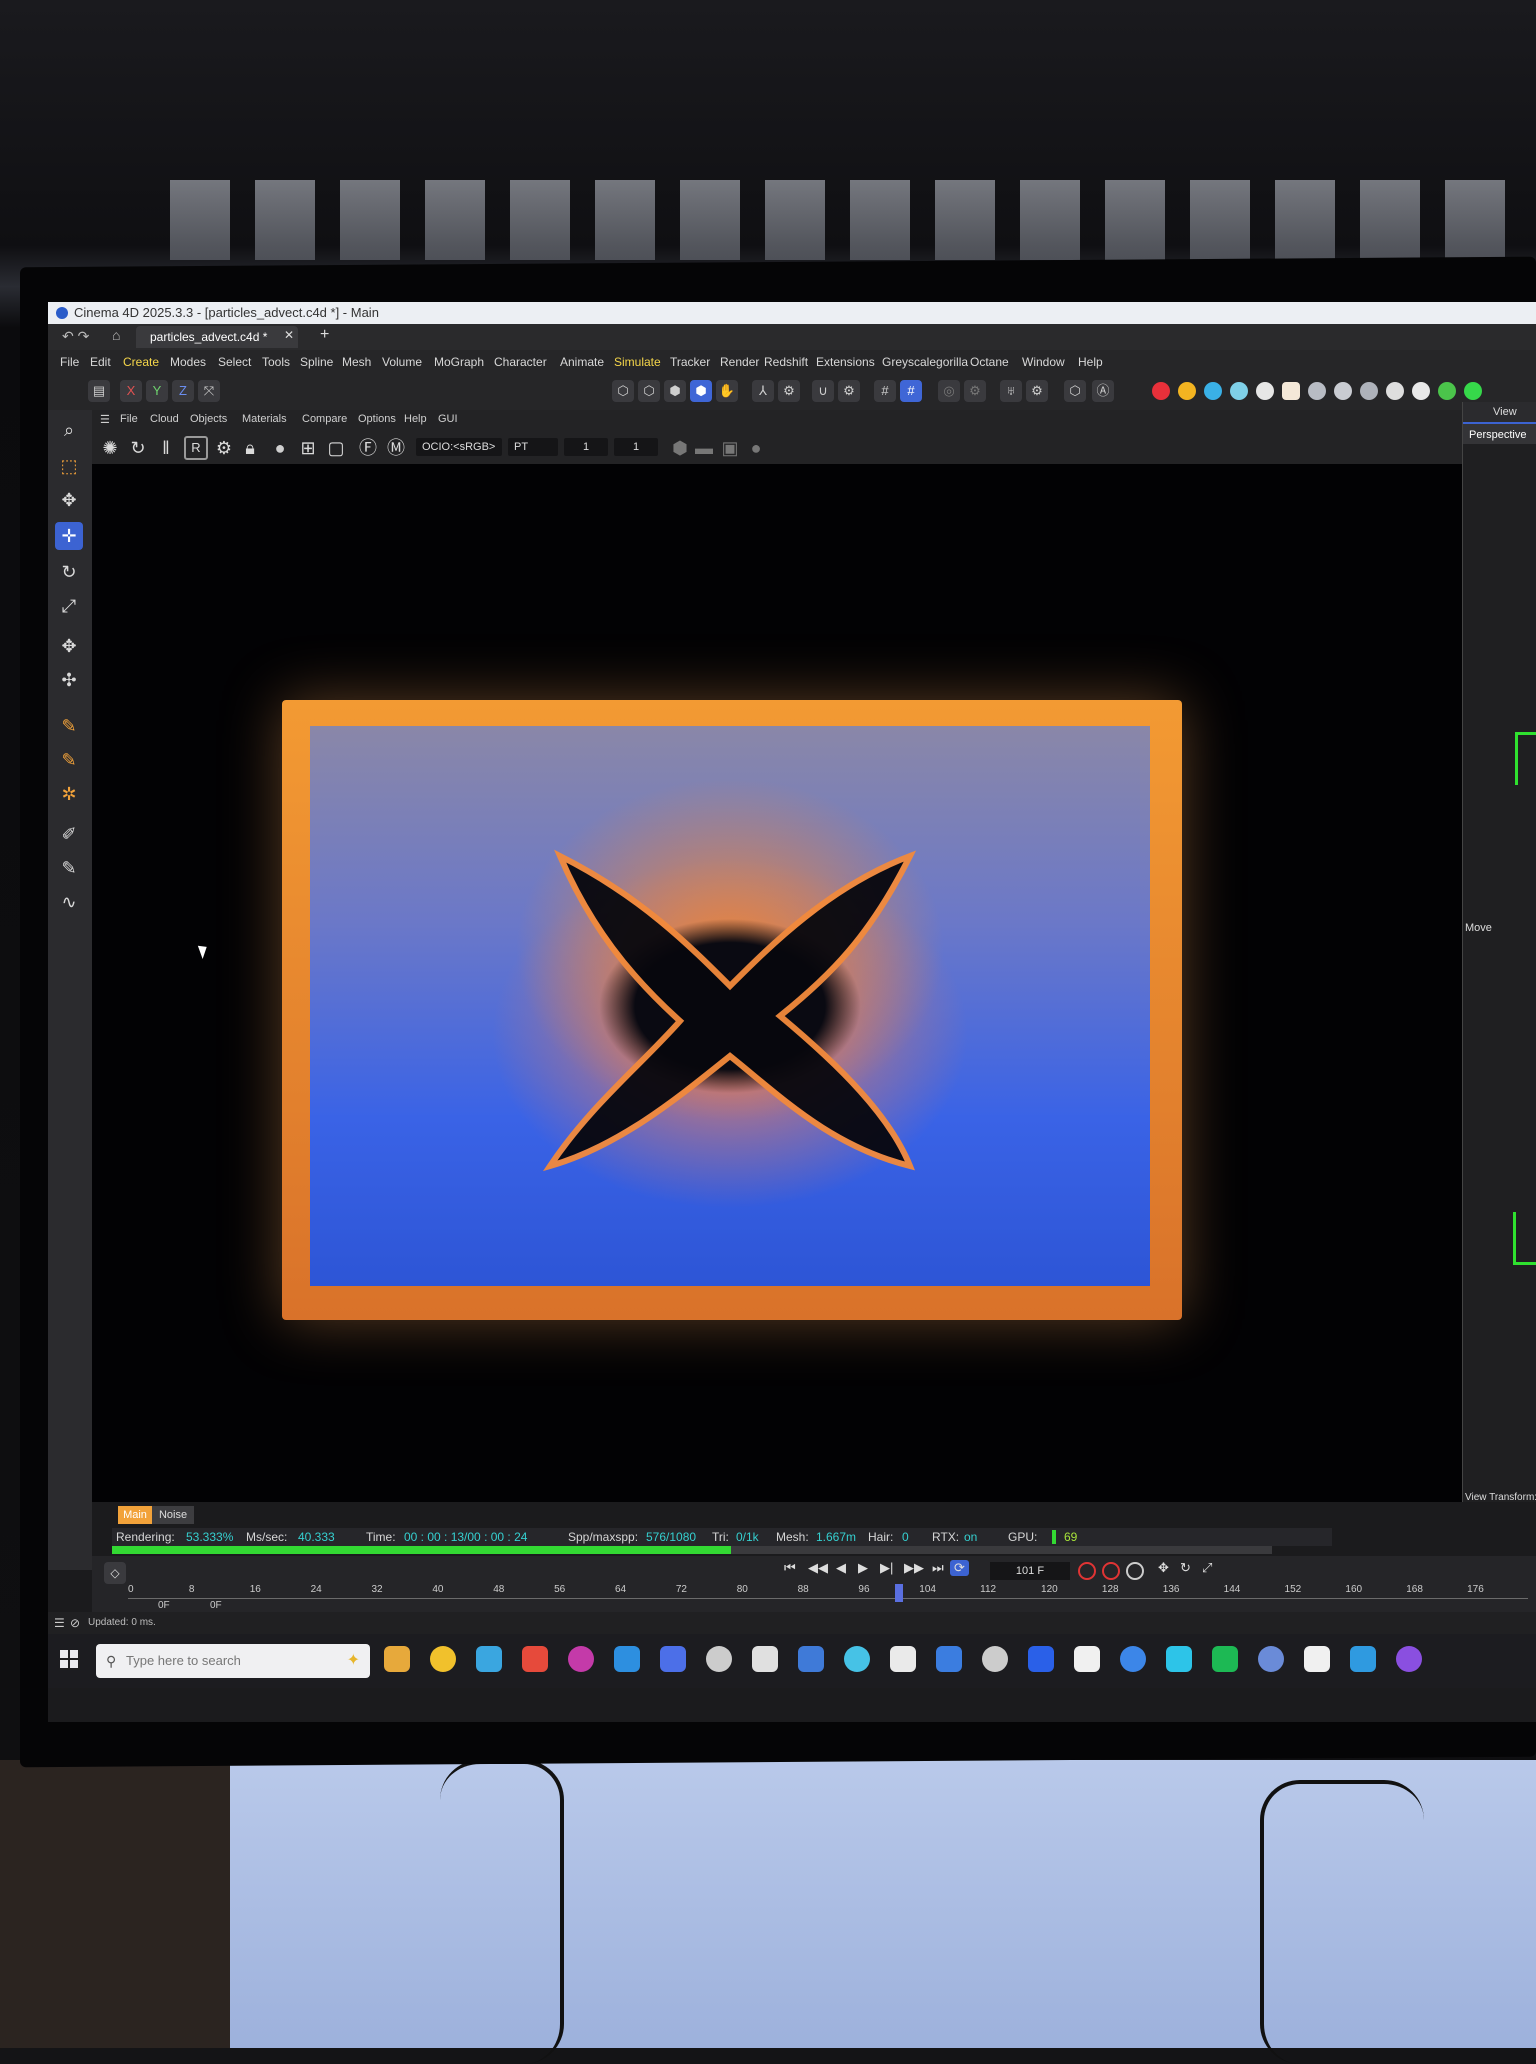 This screenshot has width=1536, height=2064. Describe the element at coordinates (1090, 362) in the screenshot. I see `menu-help: Help` at that location.